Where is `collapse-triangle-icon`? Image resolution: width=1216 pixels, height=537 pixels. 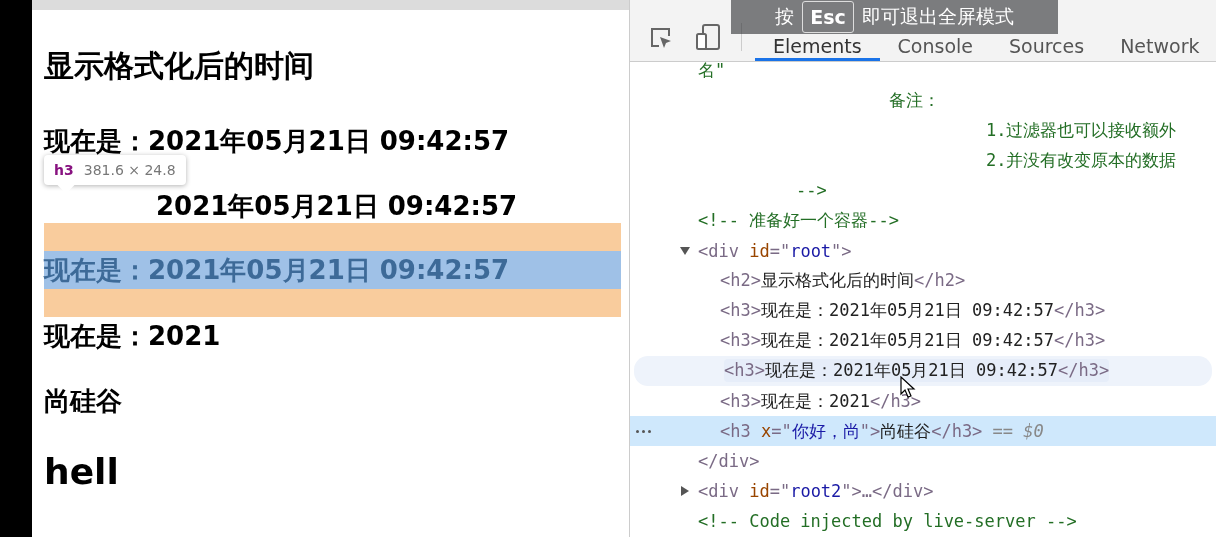
collapse-triangle-icon is located at coordinates (685, 250).